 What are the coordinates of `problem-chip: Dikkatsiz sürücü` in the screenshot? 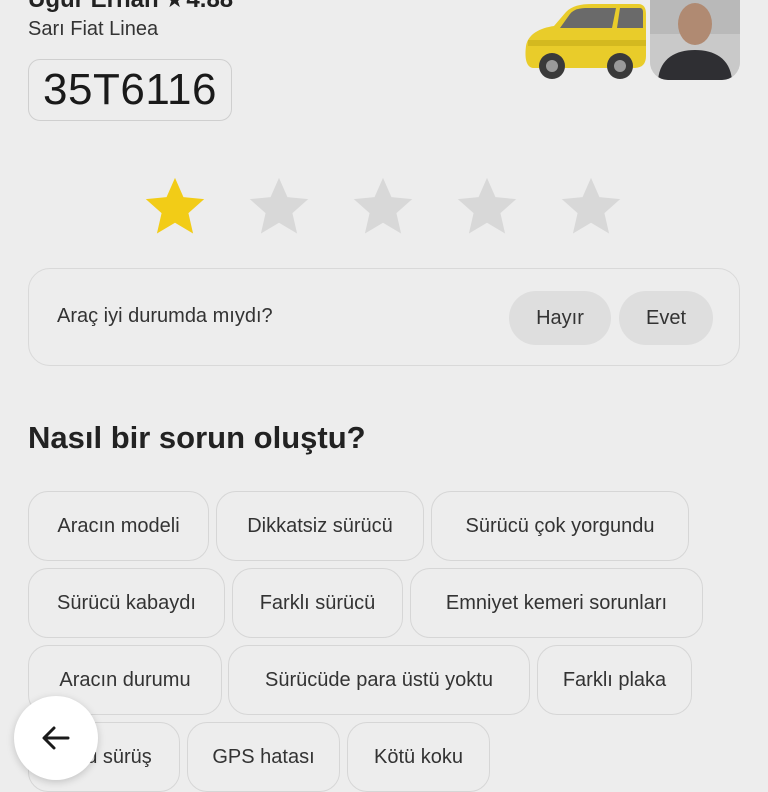 It's located at (320, 526).